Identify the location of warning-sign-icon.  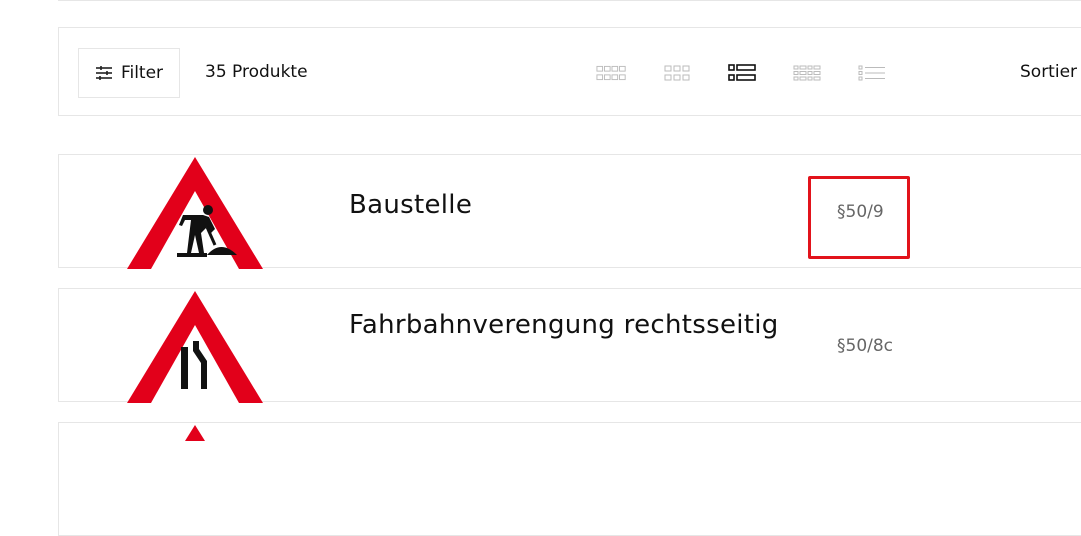
(195, 433).